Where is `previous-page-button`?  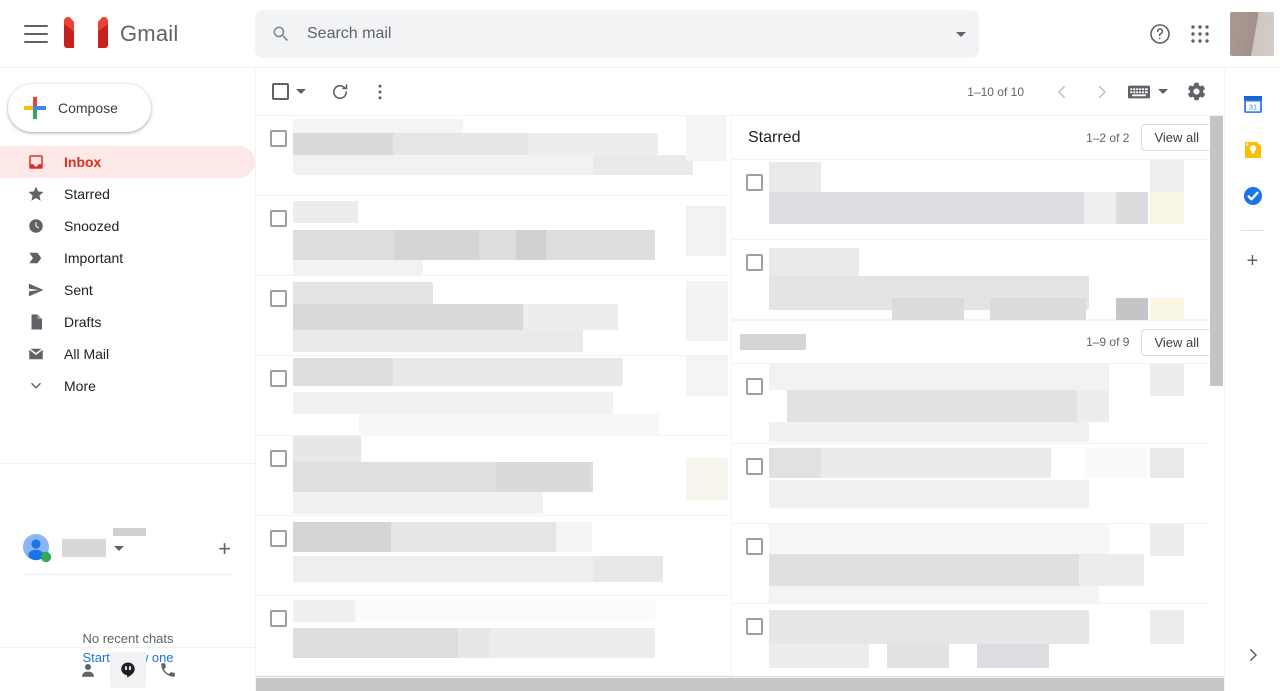
previous-page-button is located at coordinates (1062, 92).